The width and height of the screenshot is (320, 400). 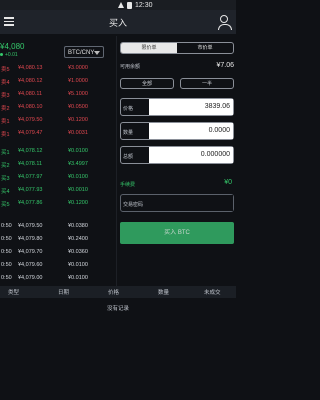 I want to click on all-button: 全部, so click(x=147, y=83).